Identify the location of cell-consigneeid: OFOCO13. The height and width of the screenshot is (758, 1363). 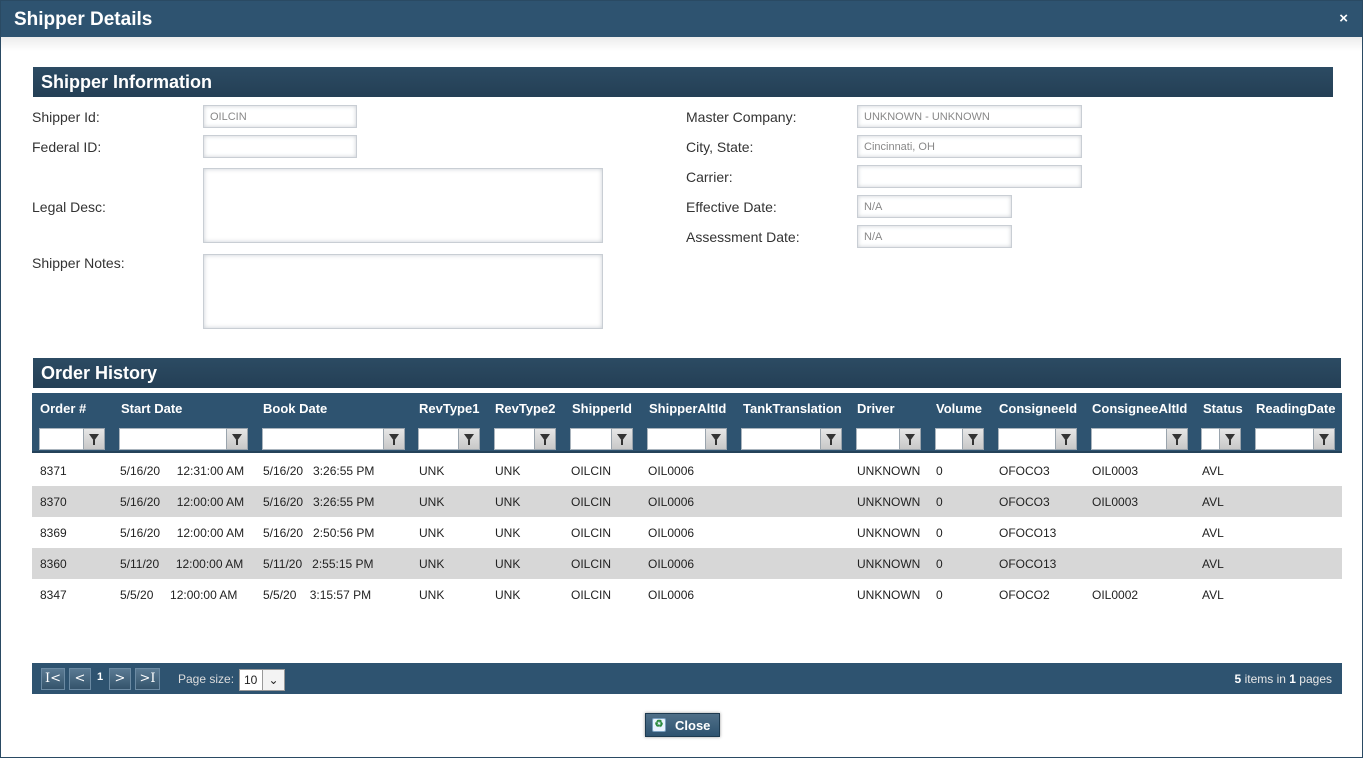
(1028, 564).